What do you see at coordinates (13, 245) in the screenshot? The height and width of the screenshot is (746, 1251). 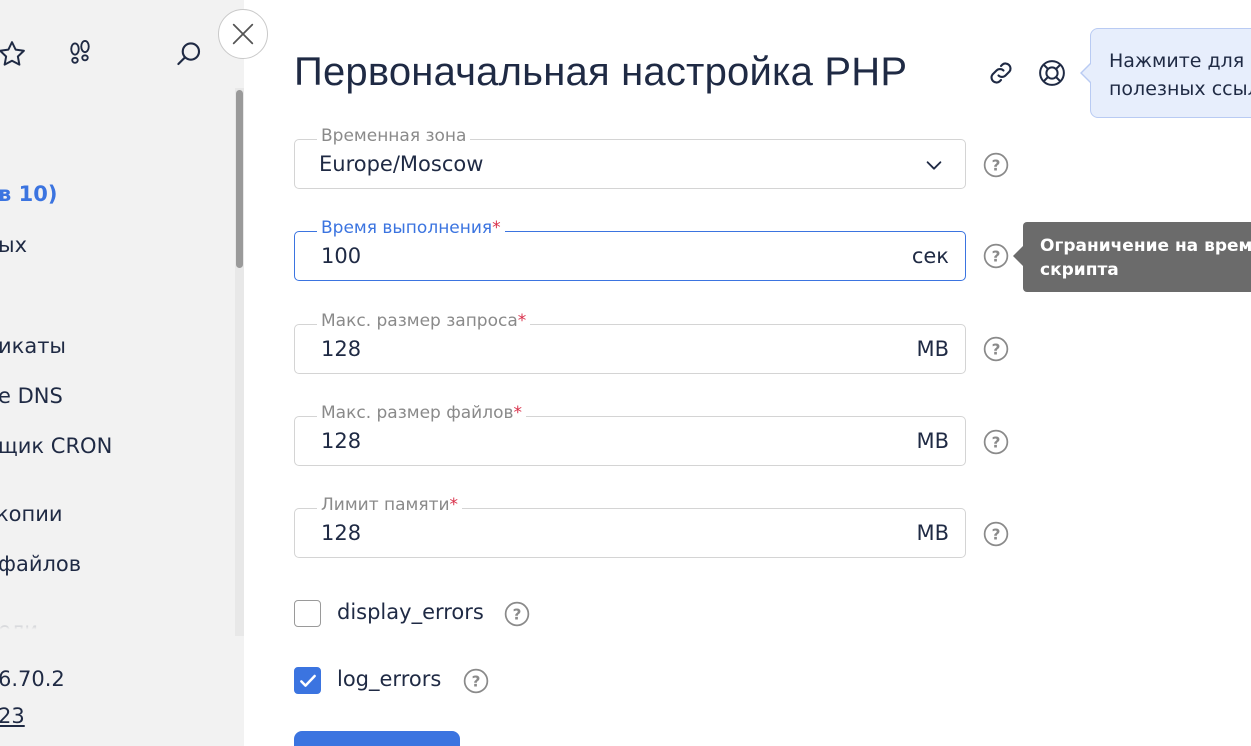 I see `sidebar-item-2: ых` at bounding box center [13, 245].